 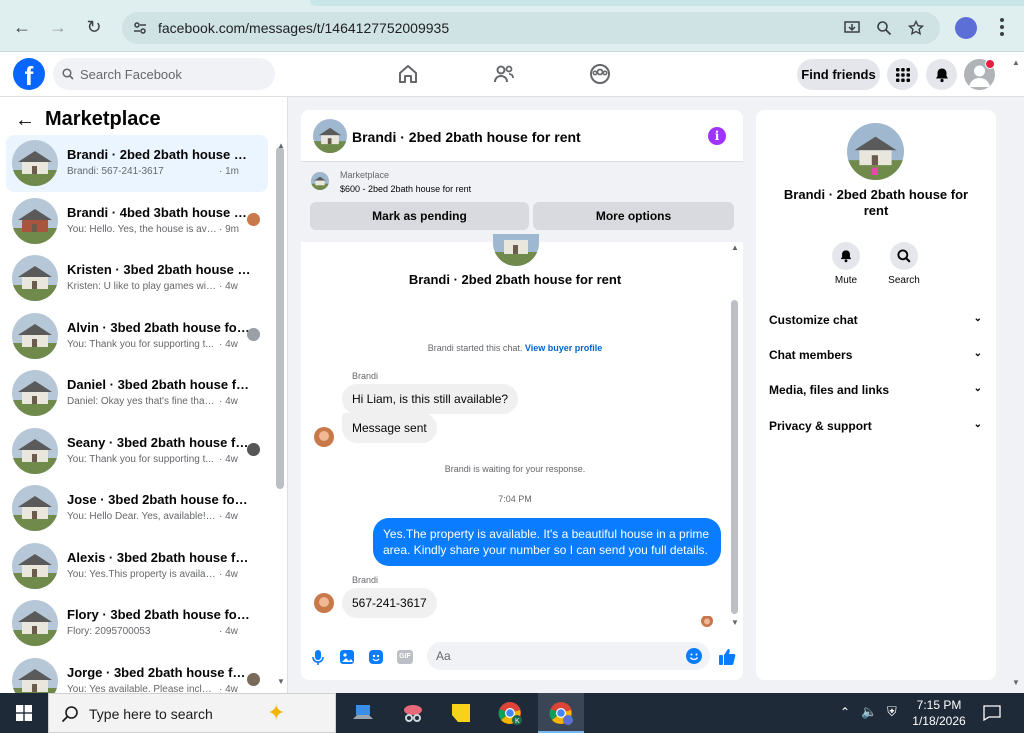 What do you see at coordinates (365, 175) in the screenshot?
I see `marketplace-label: Marketplace` at bounding box center [365, 175].